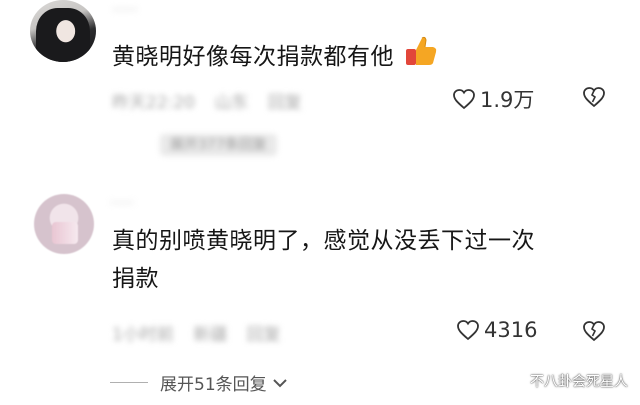  What do you see at coordinates (323, 241) in the screenshot?
I see `comment-text-line-1: 真的别喷黄晓明了，感觉从没丢下过一次` at bounding box center [323, 241].